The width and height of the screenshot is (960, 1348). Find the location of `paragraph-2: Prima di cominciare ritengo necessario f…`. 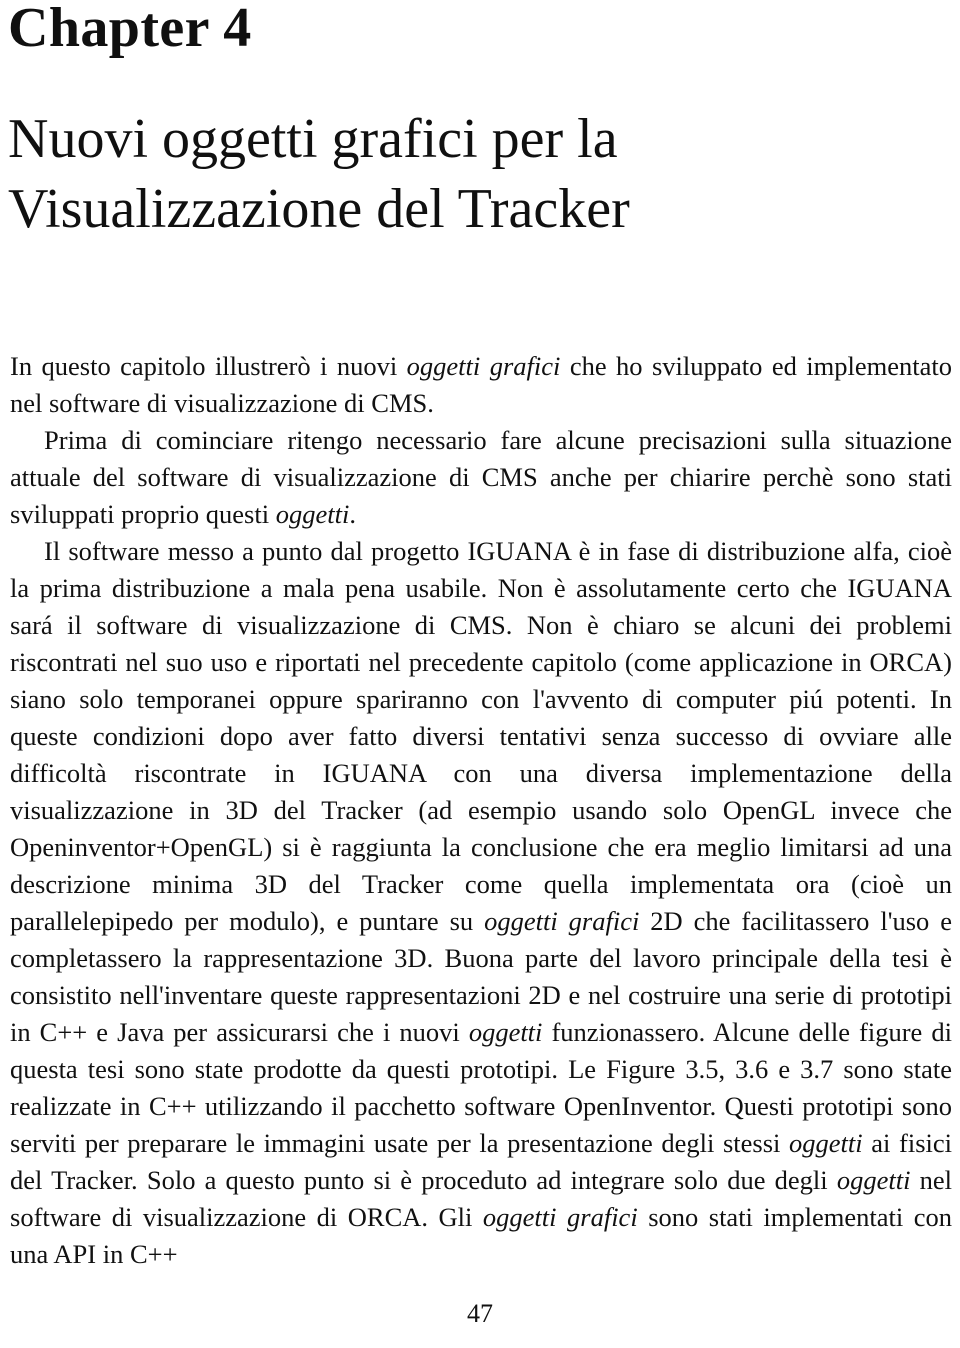

paragraph-2: Prima di cominciare ritengo necessario f… is located at coordinates (481, 477).